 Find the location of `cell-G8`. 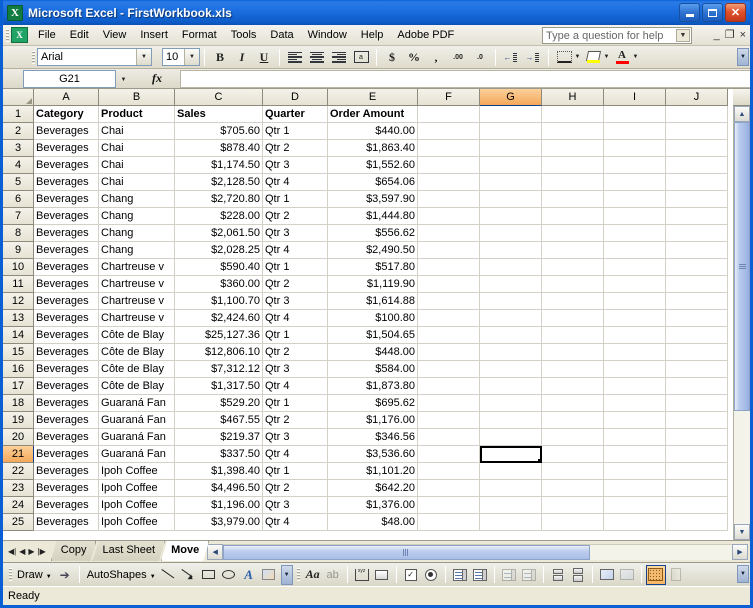

cell-G8 is located at coordinates (511, 233).